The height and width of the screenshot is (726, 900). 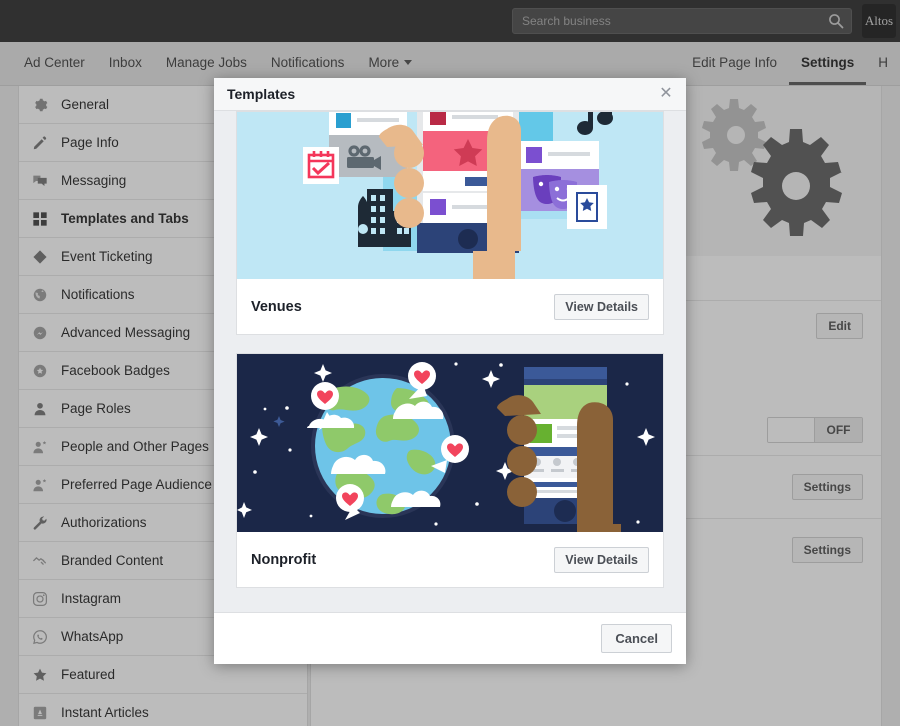 I want to click on view-details-button-nonprofit: View Details, so click(x=601, y=559).